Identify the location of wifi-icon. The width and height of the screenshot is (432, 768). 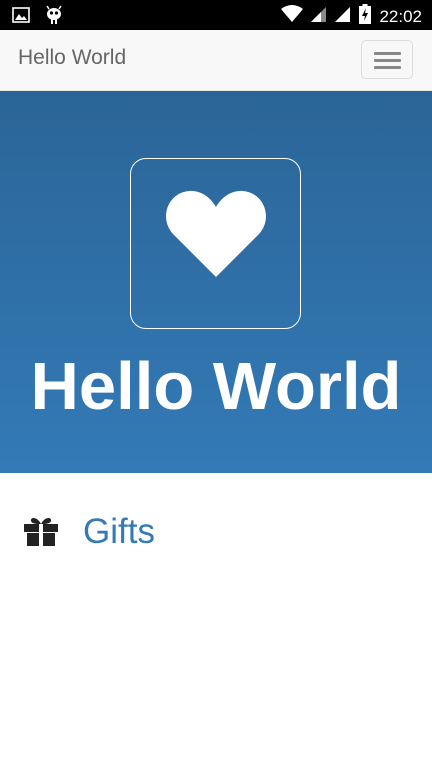
(292, 16).